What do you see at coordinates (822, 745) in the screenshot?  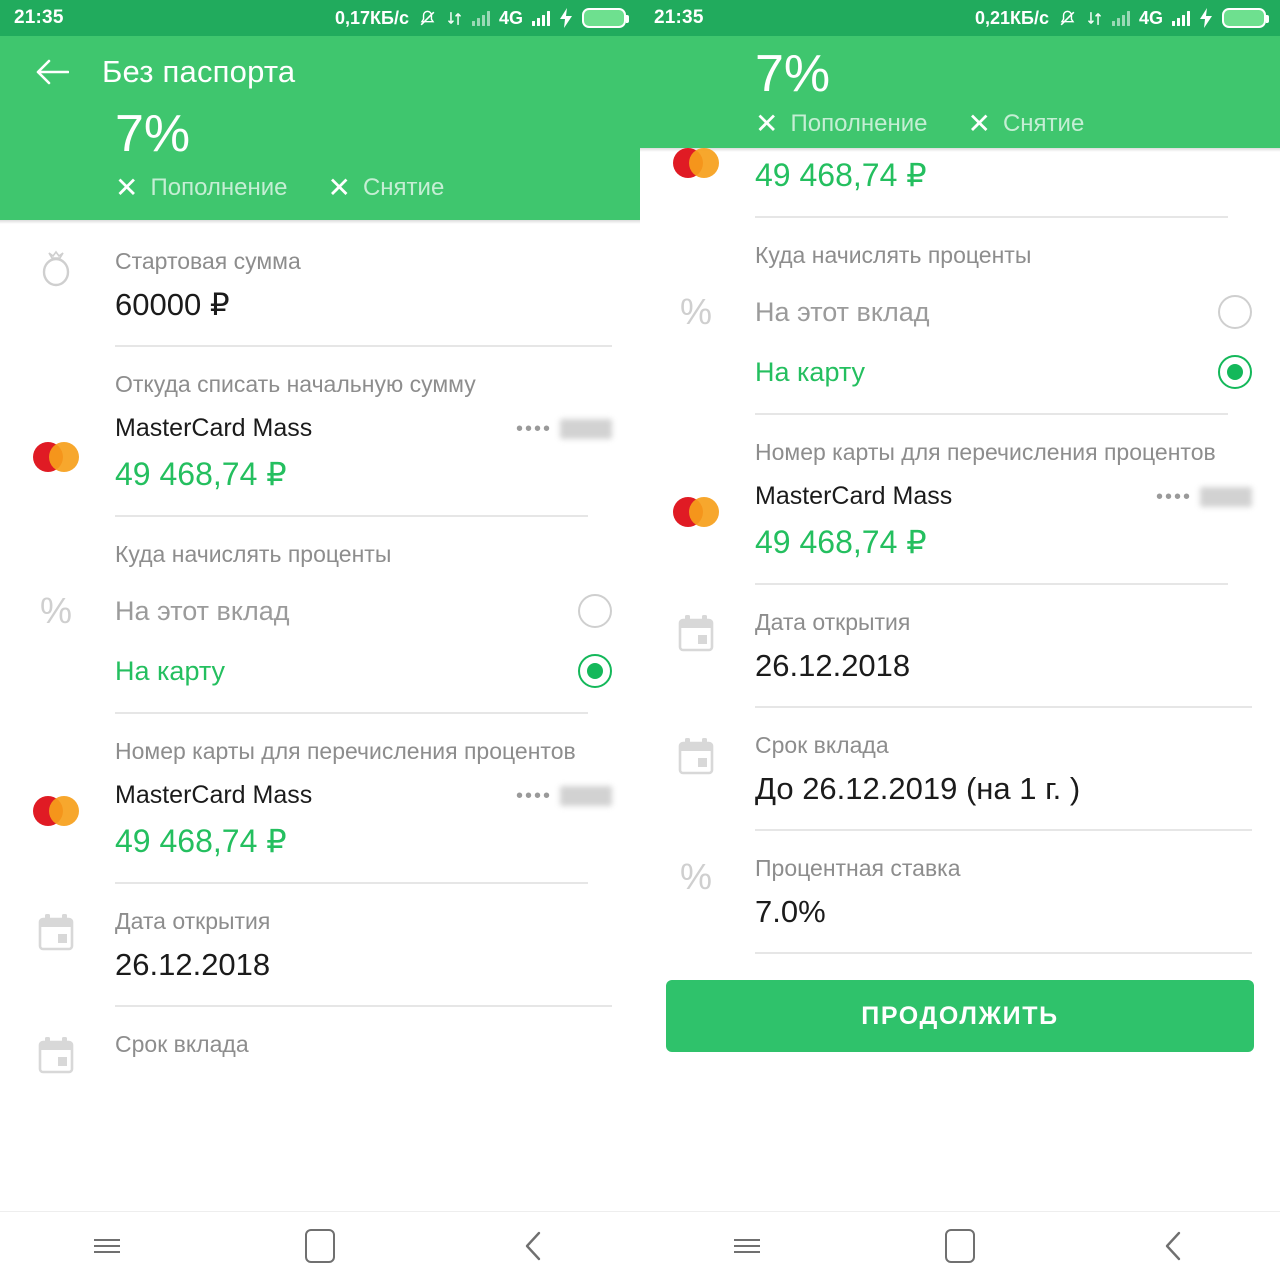 I see `field-deposit-term-label: Срок вклада` at bounding box center [822, 745].